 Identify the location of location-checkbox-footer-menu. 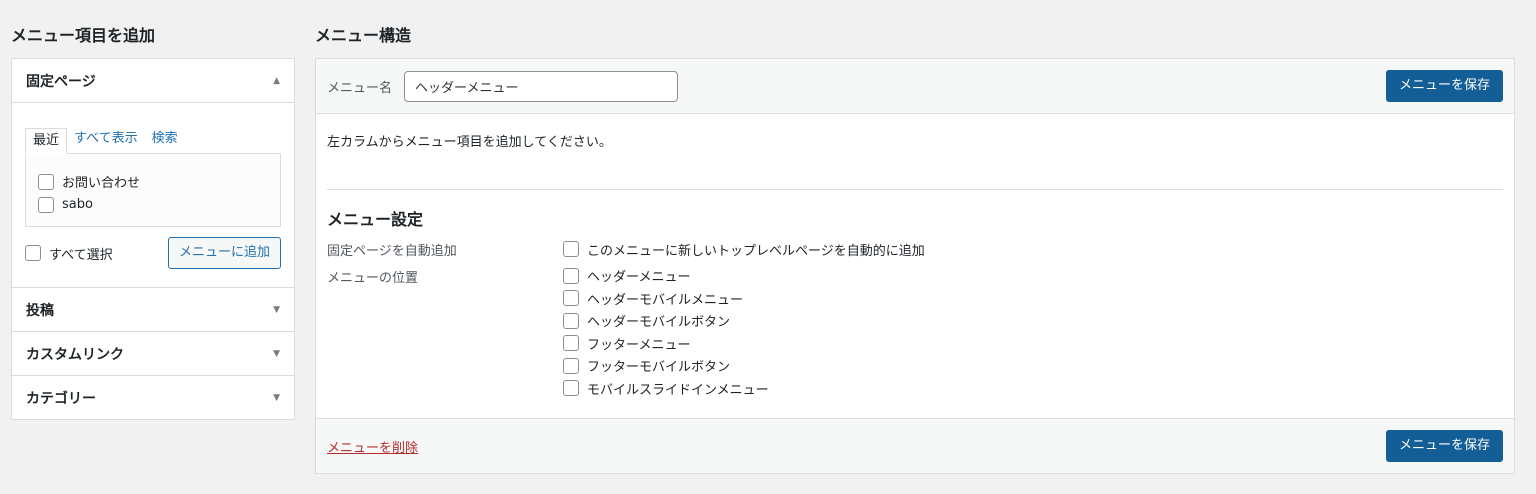
(571, 343).